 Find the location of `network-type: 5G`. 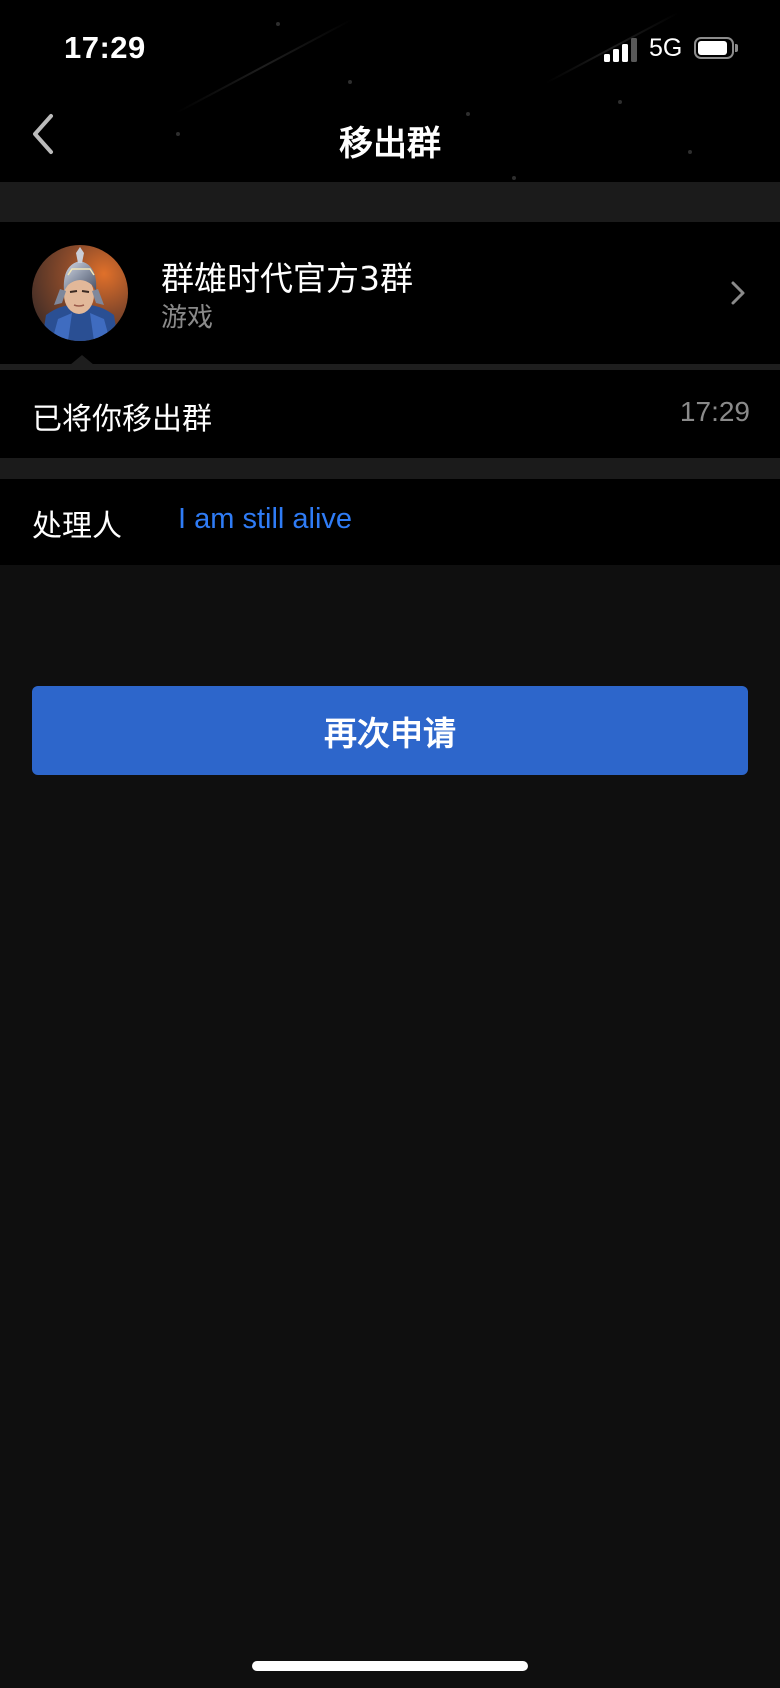

network-type: 5G is located at coordinates (666, 48).